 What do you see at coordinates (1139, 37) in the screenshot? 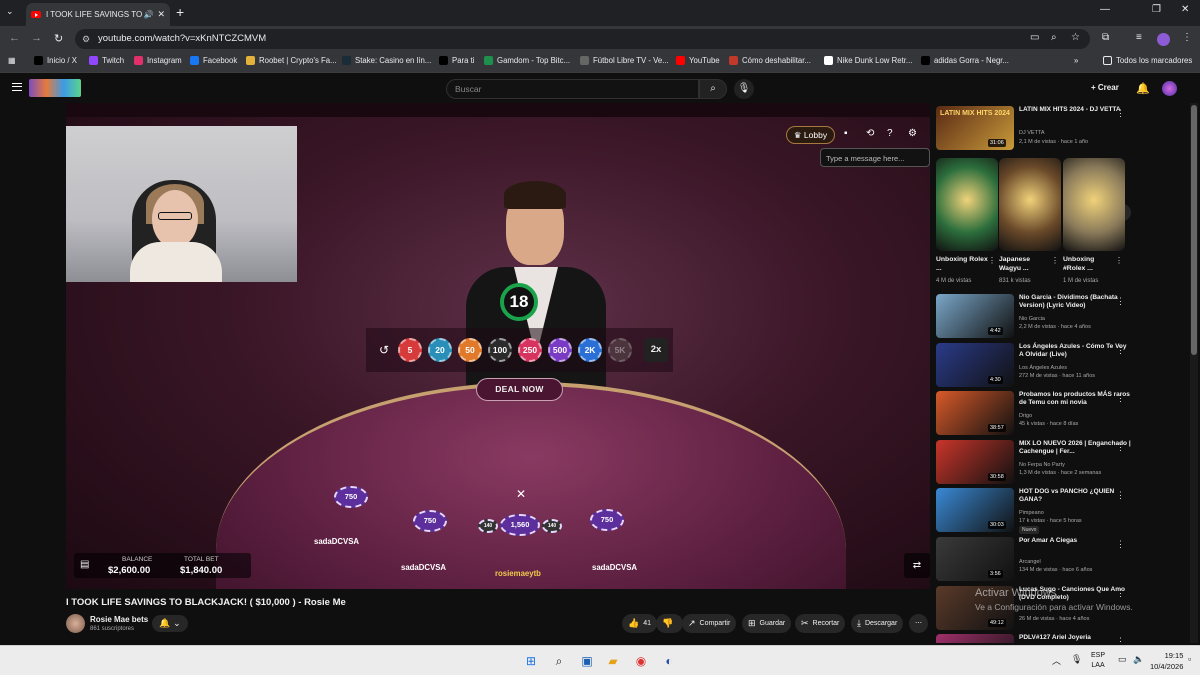
I see `media-icon: ≡` at bounding box center [1139, 37].